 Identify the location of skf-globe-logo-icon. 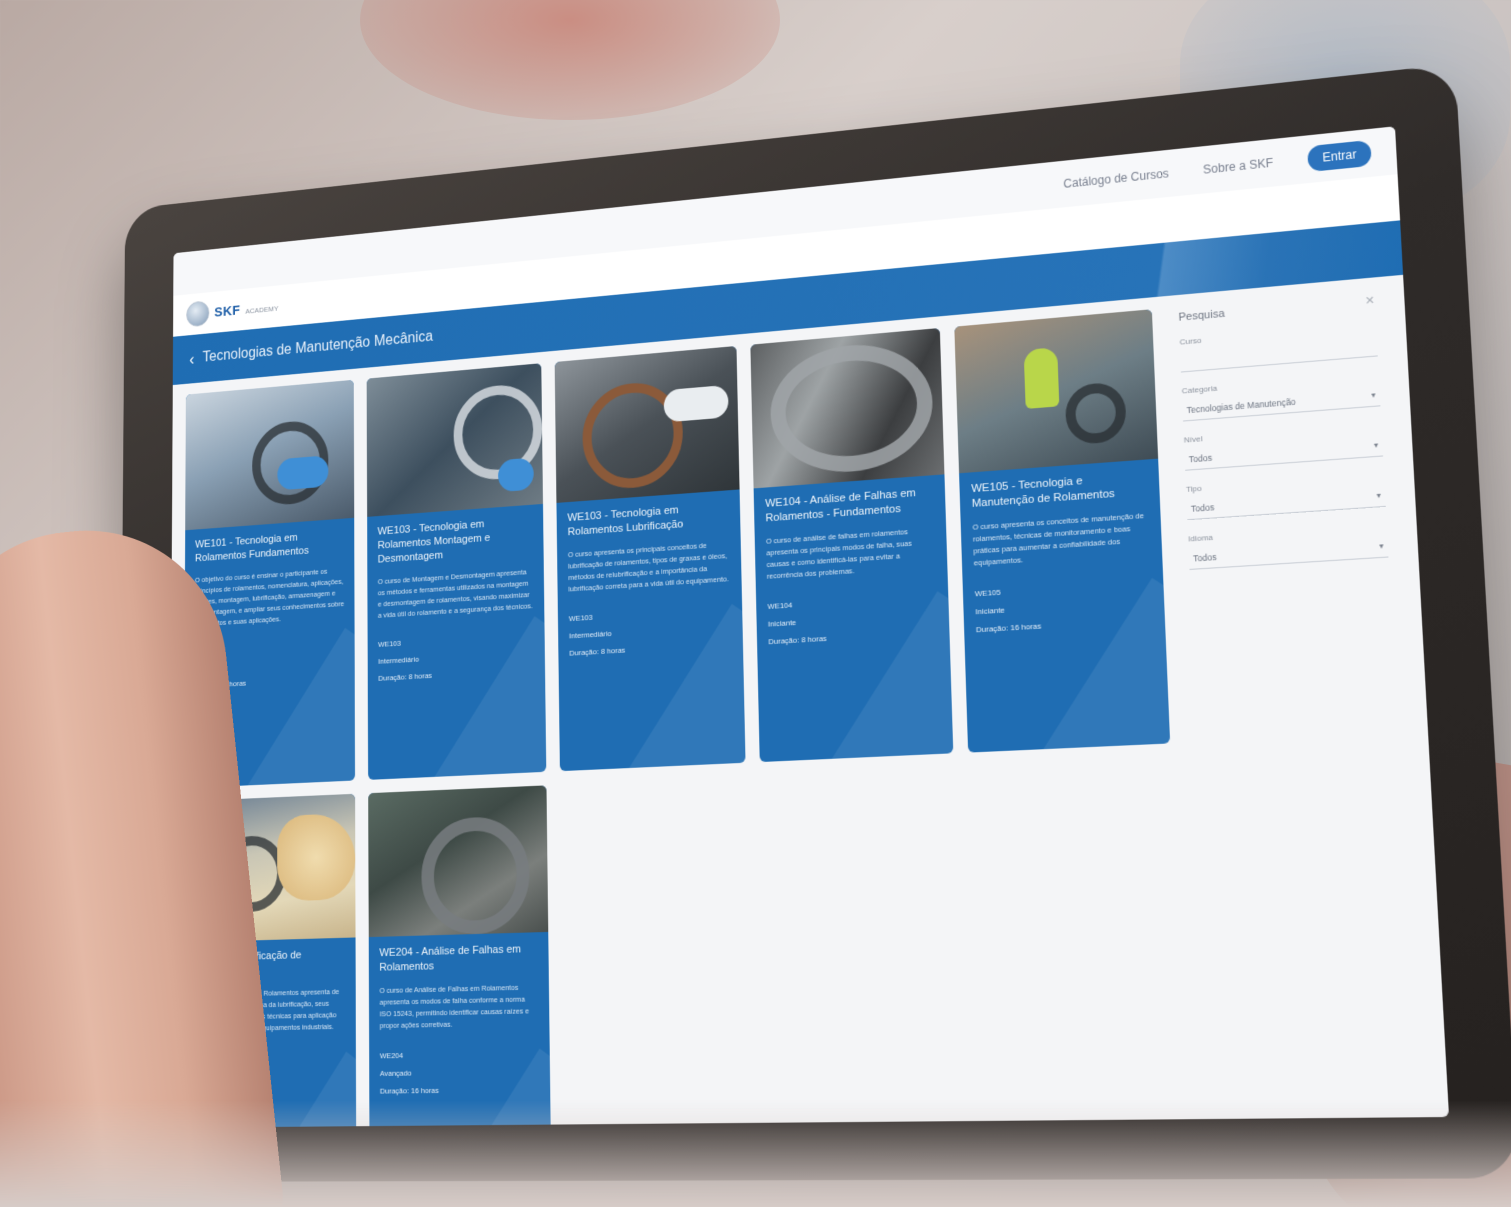
(198, 314).